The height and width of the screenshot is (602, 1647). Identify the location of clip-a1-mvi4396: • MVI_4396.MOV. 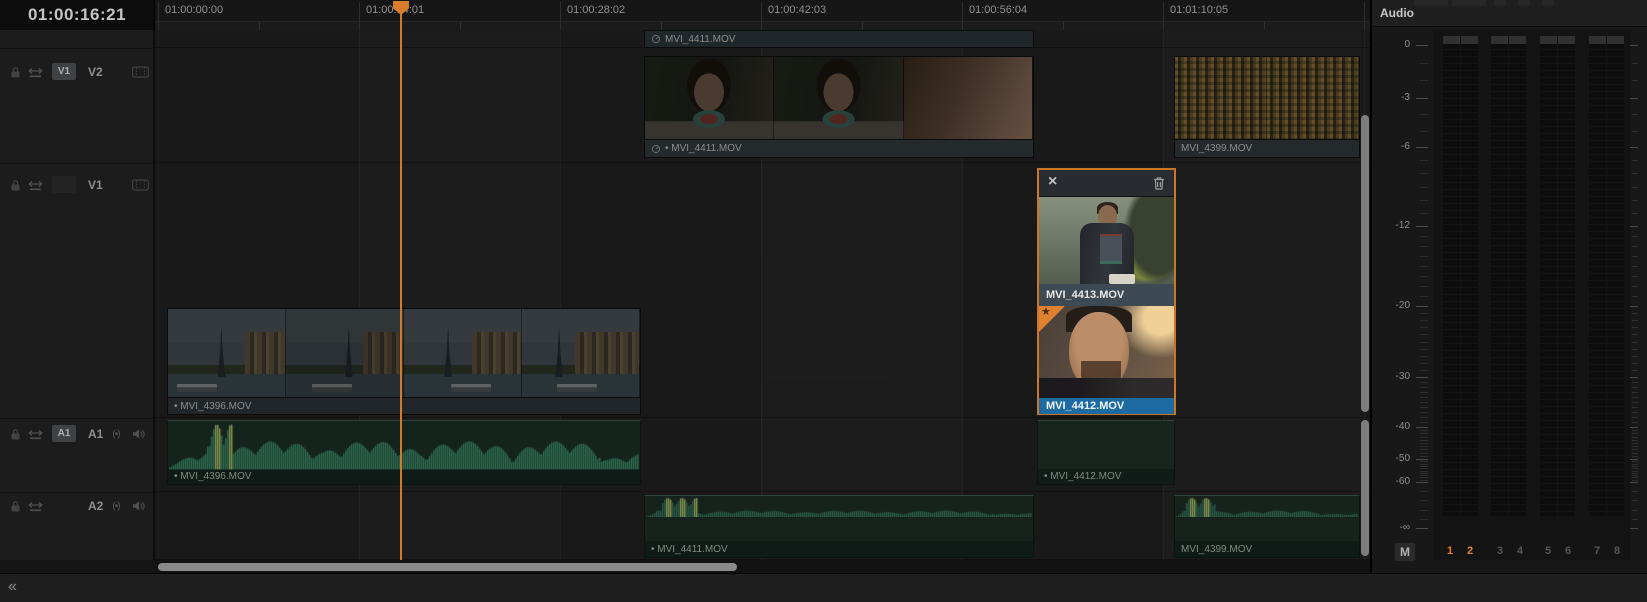
(404, 452).